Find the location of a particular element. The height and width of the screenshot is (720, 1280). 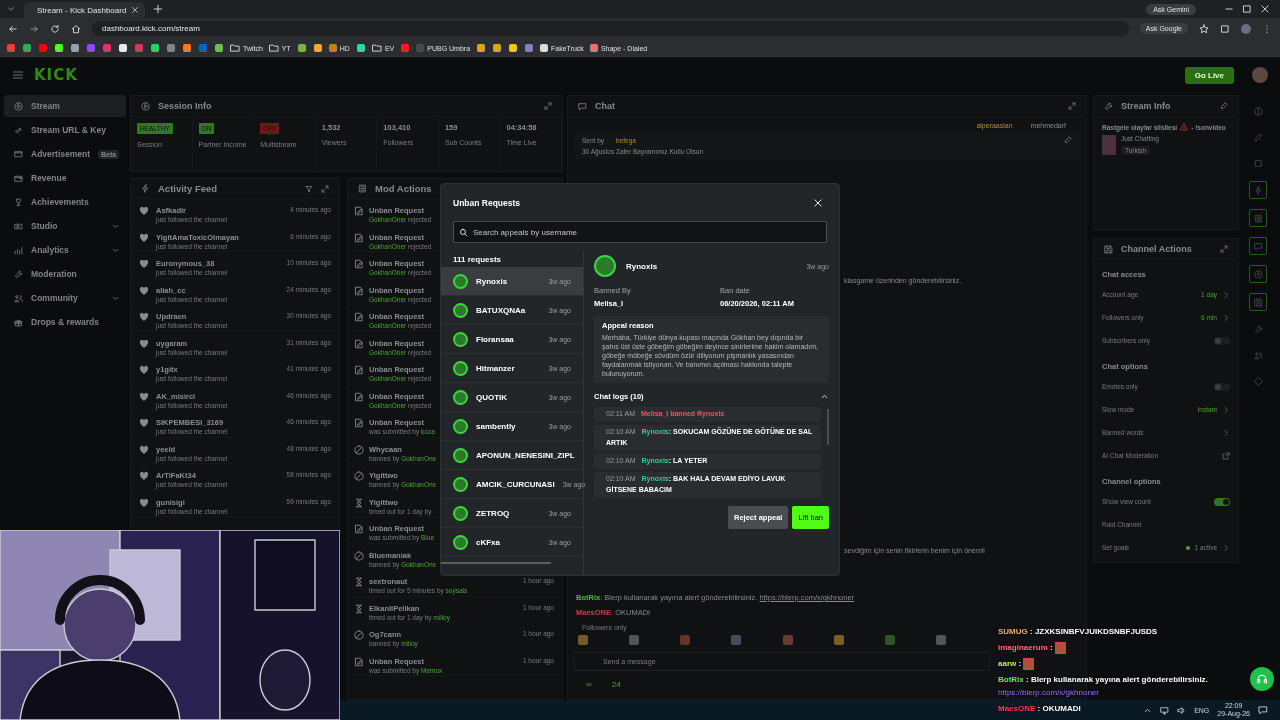

nav-item: Stream is located at coordinates (65, 106).